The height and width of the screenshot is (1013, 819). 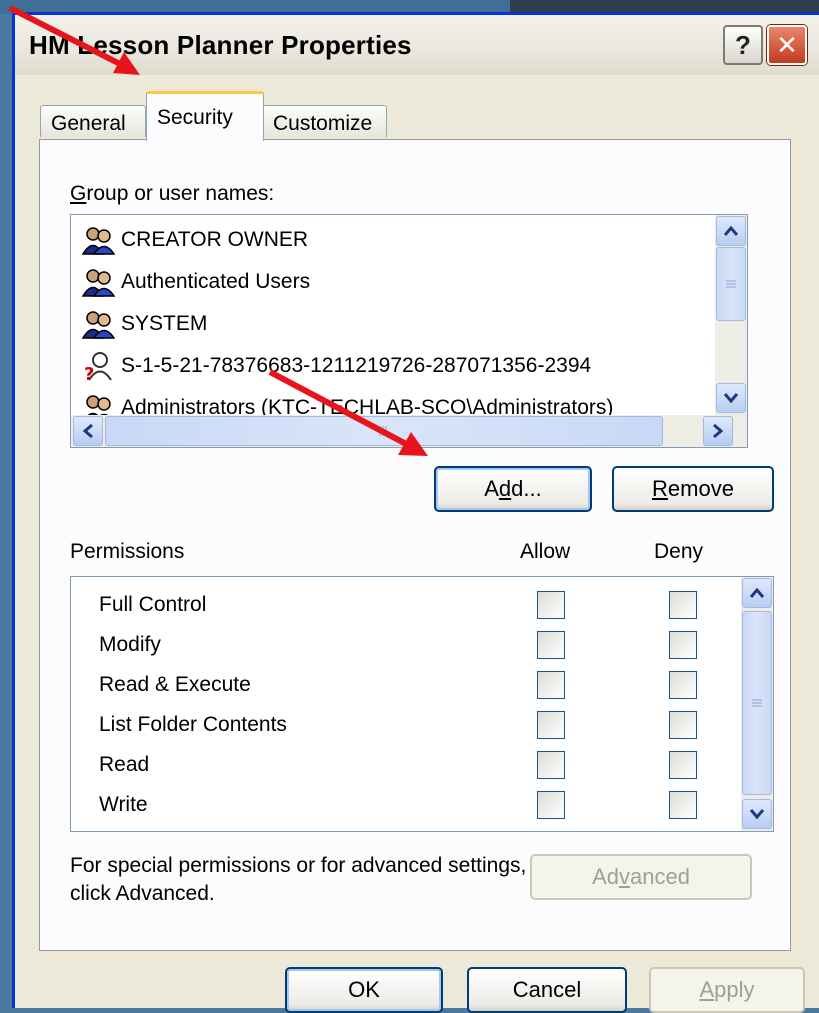 I want to click on perm-scroll-thumb, so click(x=757, y=703).